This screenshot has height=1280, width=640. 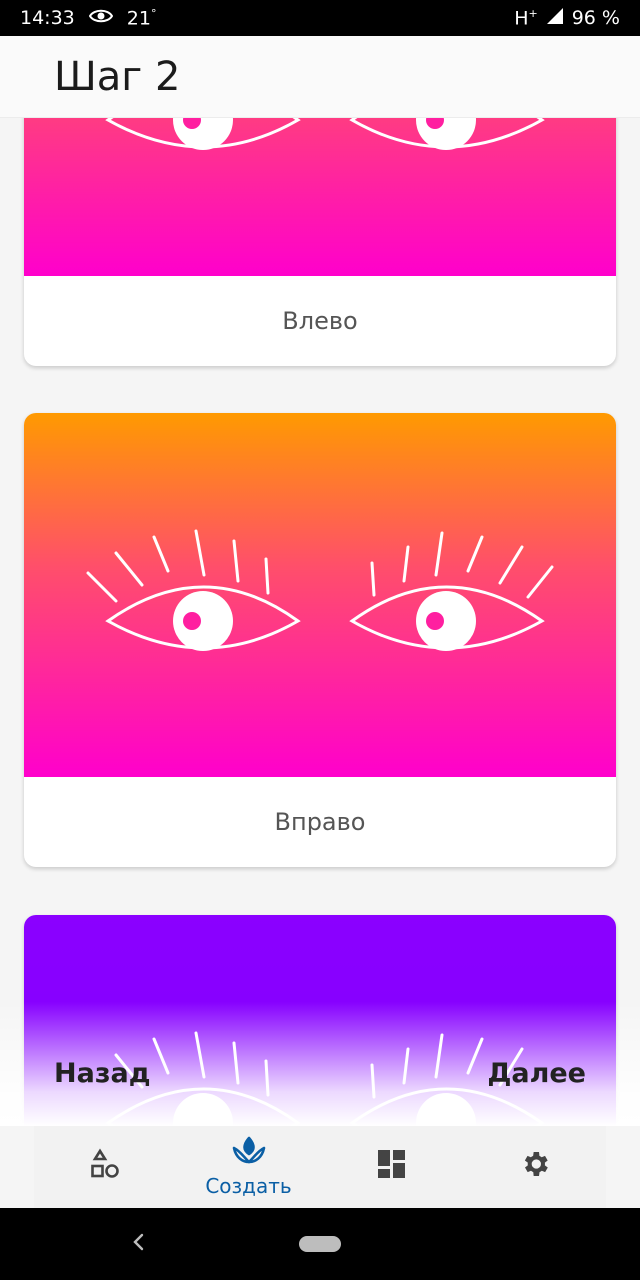 What do you see at coordinates (141, 18) in the screenshot?
I see `temperature: 21°` at bounding box center [141, 18].